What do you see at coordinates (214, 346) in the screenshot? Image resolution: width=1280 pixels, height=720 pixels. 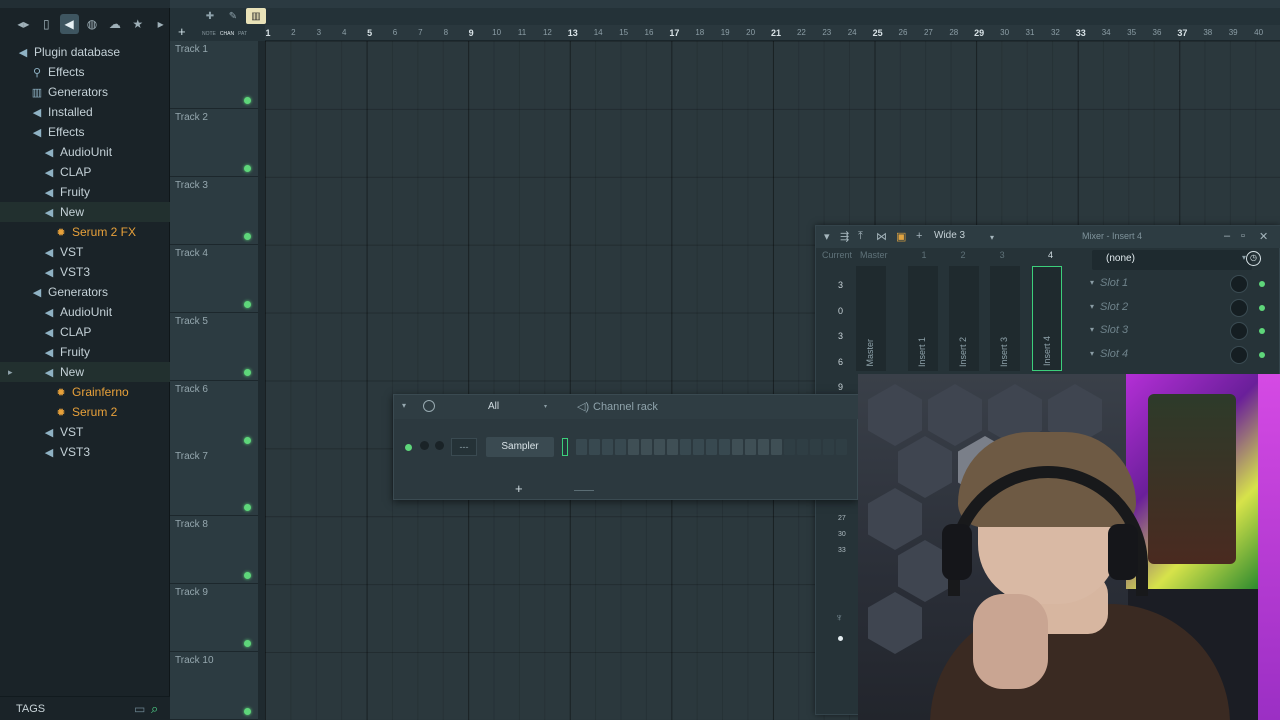 I see `track-header: Track 5` at bounding box center [214, 346].